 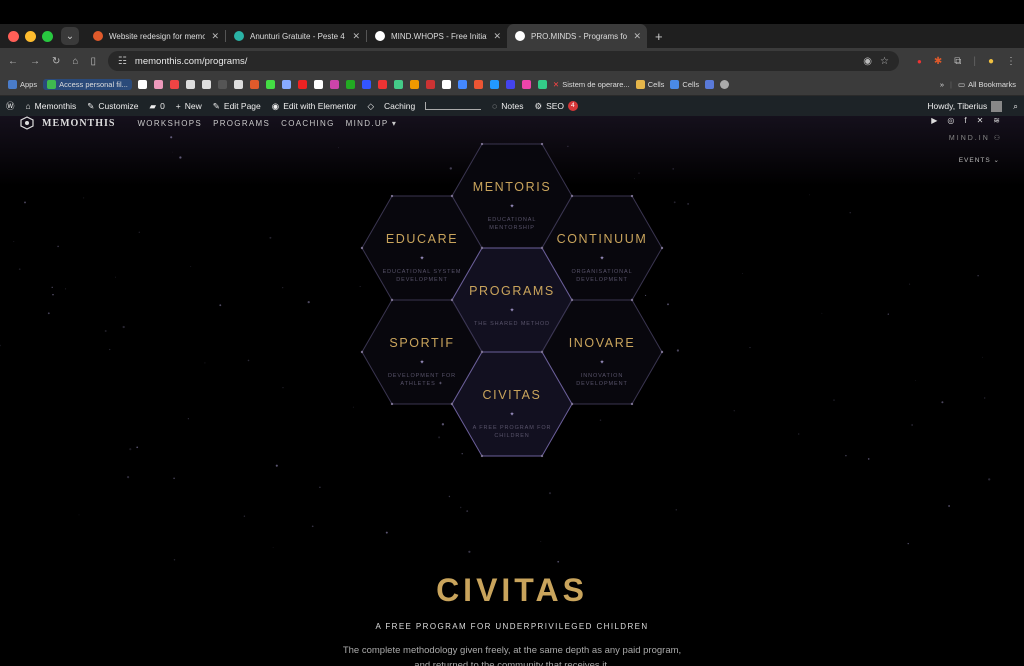 What do you see at coordinates (296, 36) in the screenshot?
I see `browser-tab: Anunturi Gratuite - Peste 4 m ✕` at bounding box center [296, 36].